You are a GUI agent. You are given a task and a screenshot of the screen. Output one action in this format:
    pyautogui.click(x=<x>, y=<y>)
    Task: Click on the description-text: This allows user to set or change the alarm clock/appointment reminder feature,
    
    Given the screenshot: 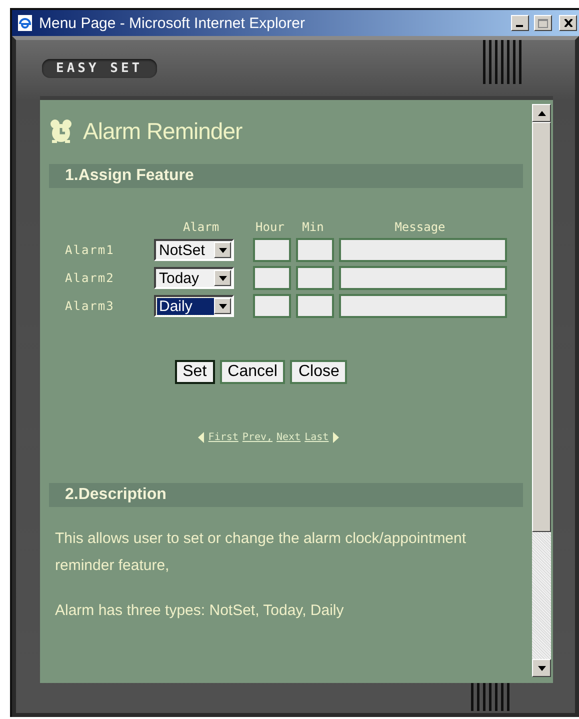 What is the action you would take?
    pyautogui.click(x=261, y=552)
    